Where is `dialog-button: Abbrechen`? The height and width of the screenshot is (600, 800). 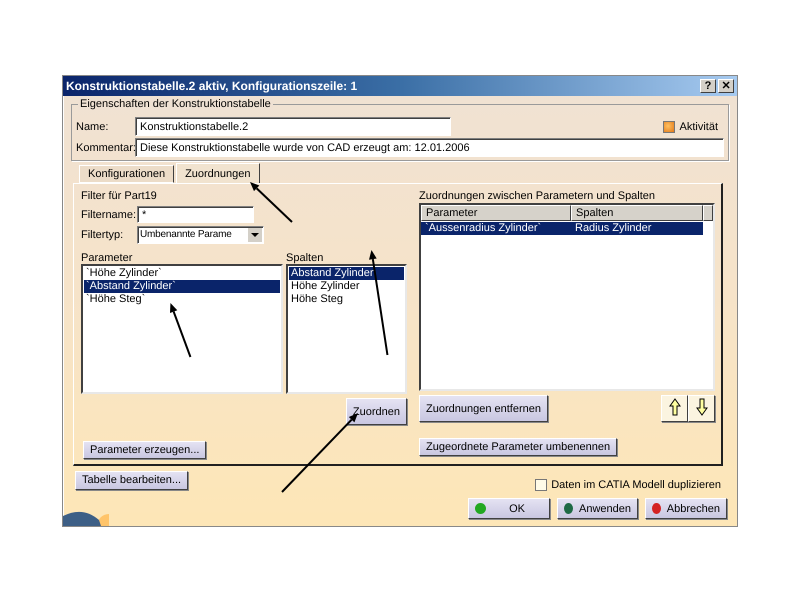
dialog-button: Abbrechen is located at coordinates (686, 508).